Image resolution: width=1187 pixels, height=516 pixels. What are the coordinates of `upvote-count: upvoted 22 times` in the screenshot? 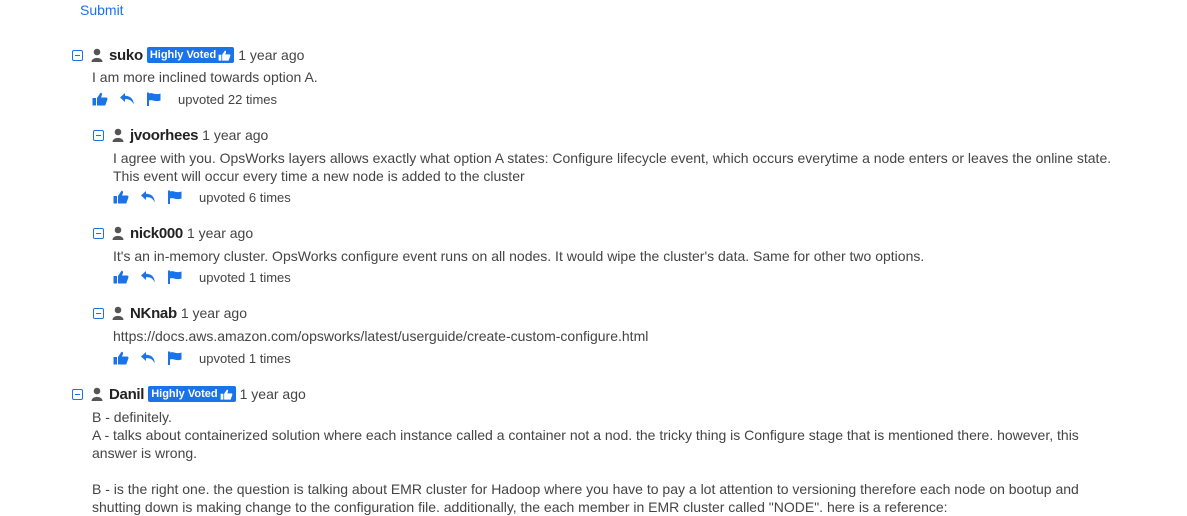 It's located at (228, 99).